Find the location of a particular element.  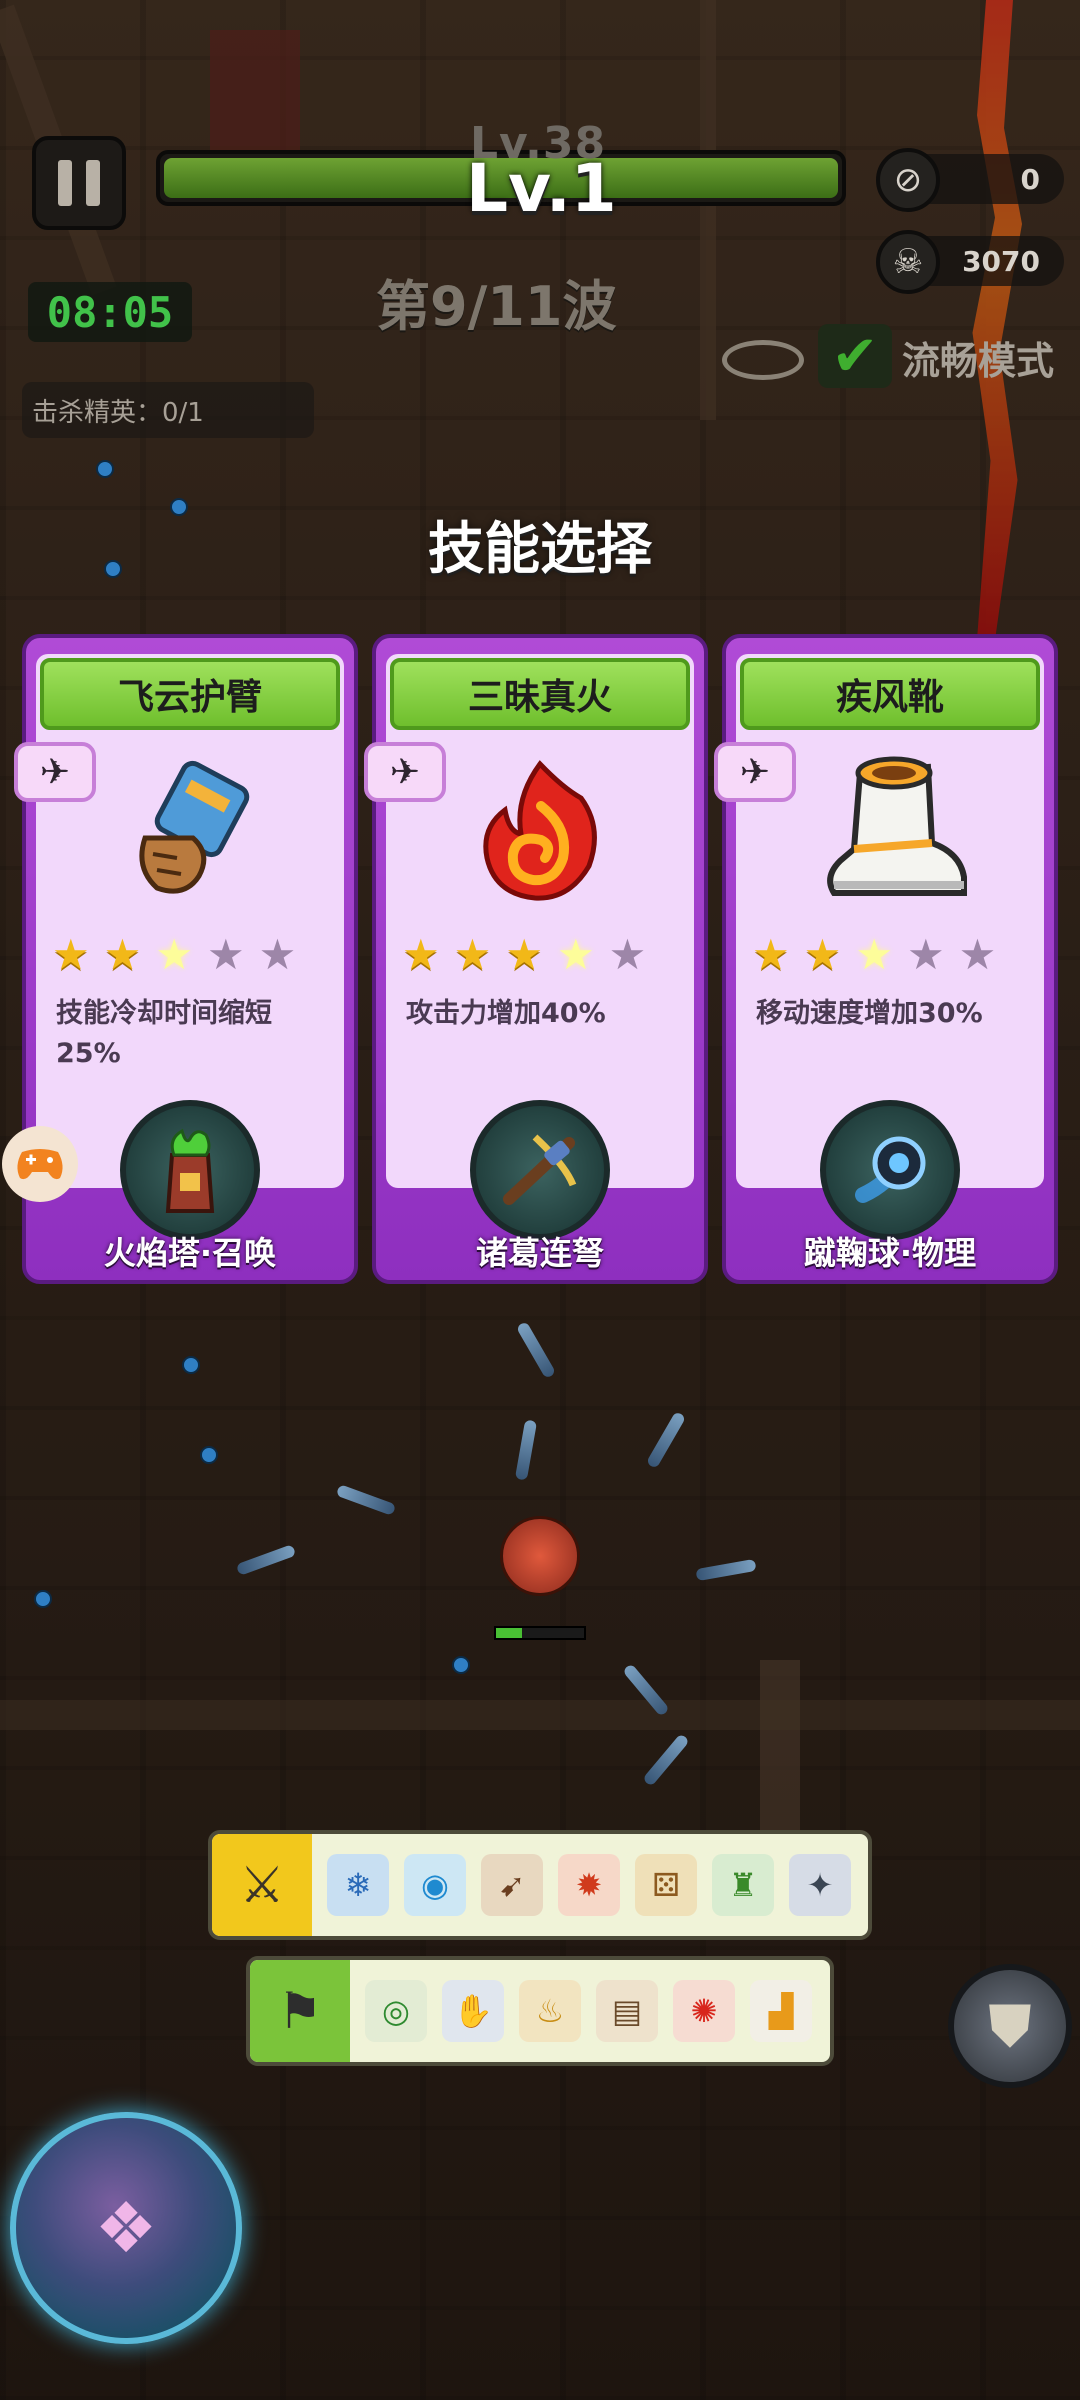

shuriken-icon: ✦ is located at coordinates (820, 1885).